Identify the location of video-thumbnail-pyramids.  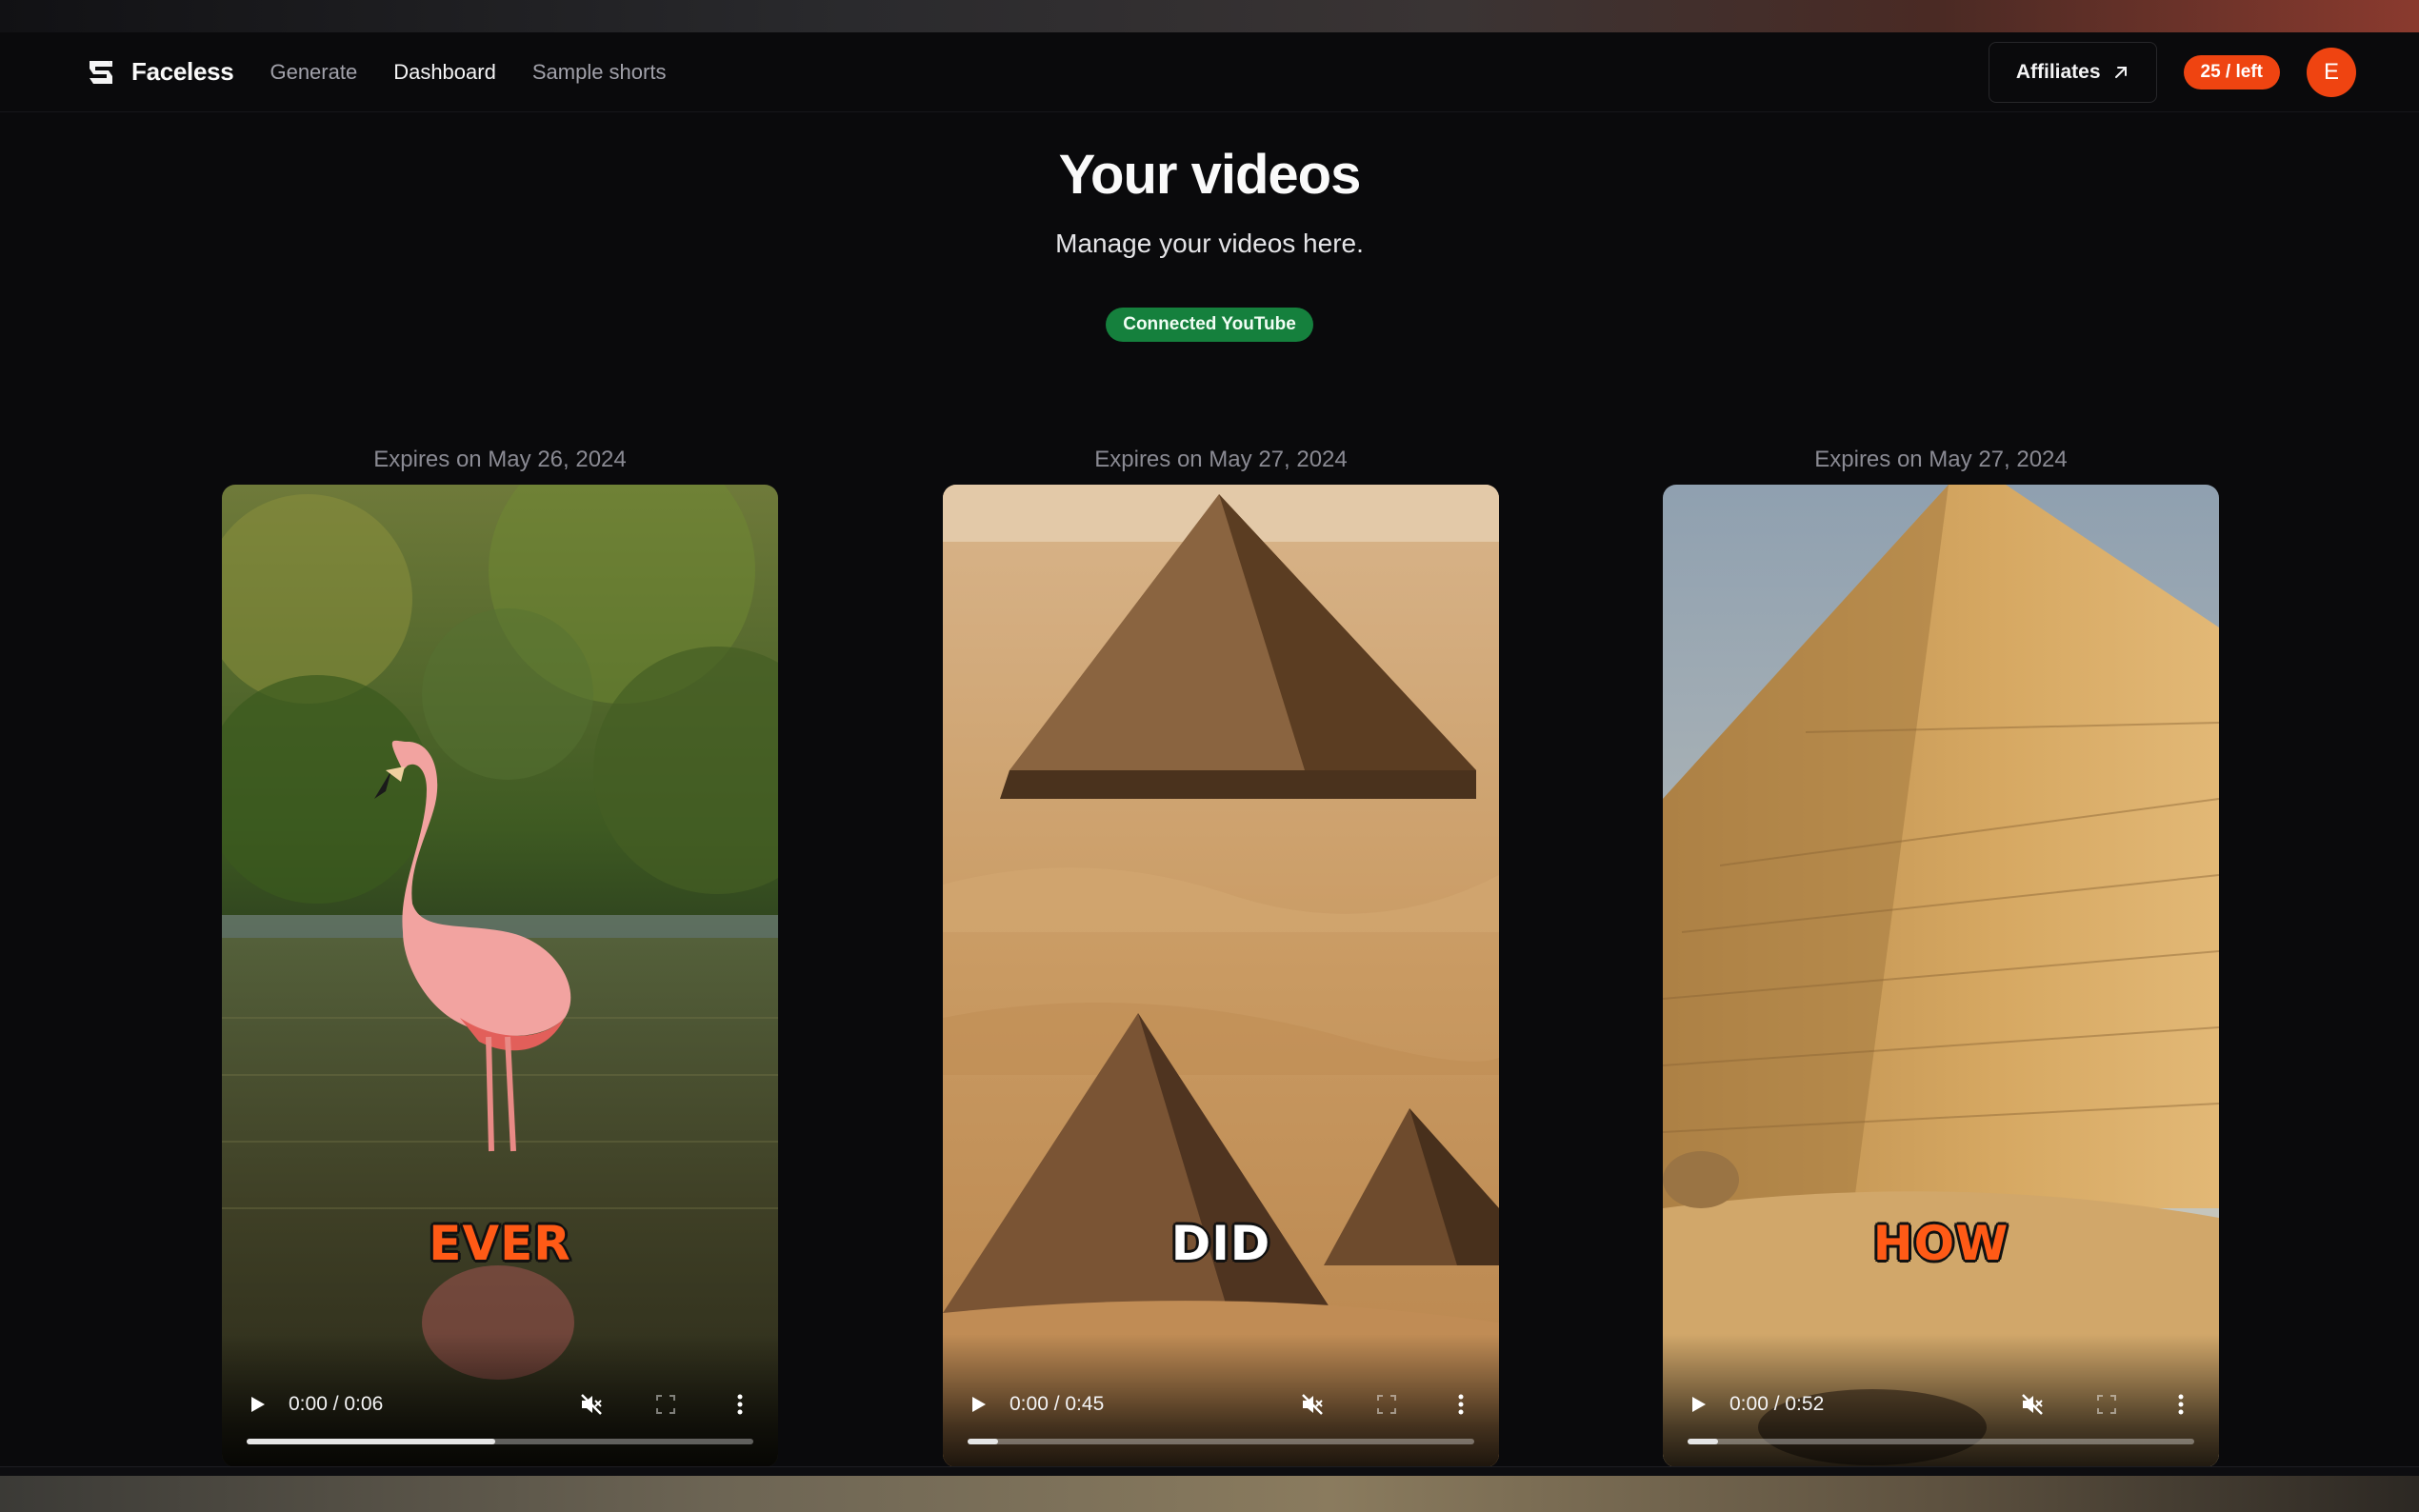
(1221, 976).